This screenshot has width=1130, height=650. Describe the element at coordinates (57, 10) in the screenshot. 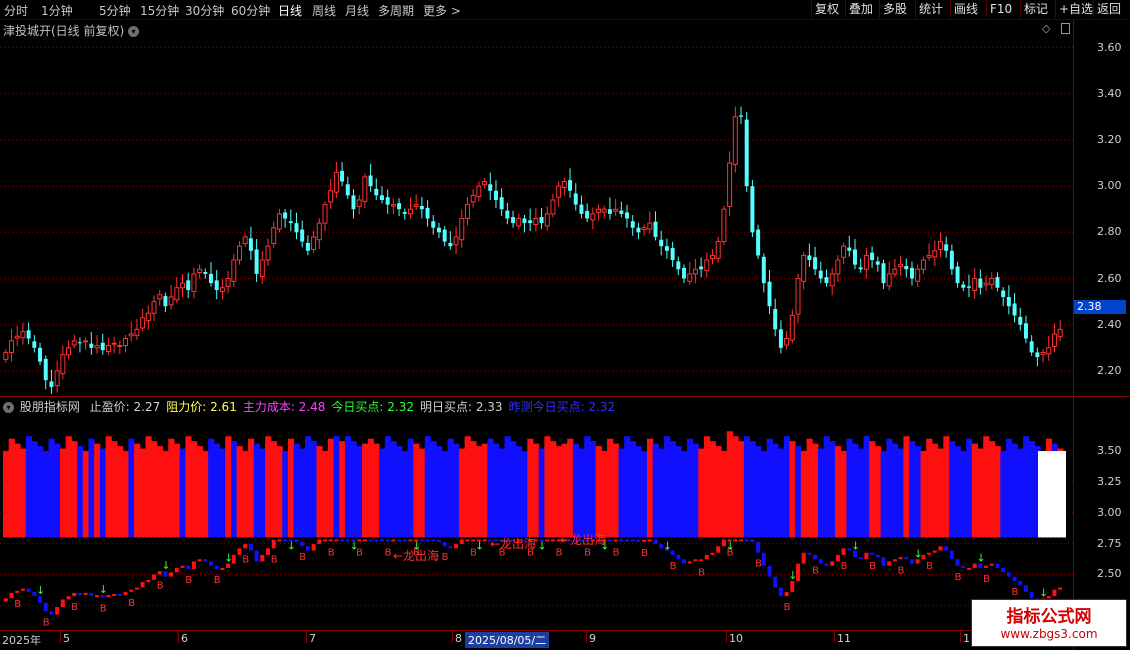

I see `period-1min: 1分钟` at that location.